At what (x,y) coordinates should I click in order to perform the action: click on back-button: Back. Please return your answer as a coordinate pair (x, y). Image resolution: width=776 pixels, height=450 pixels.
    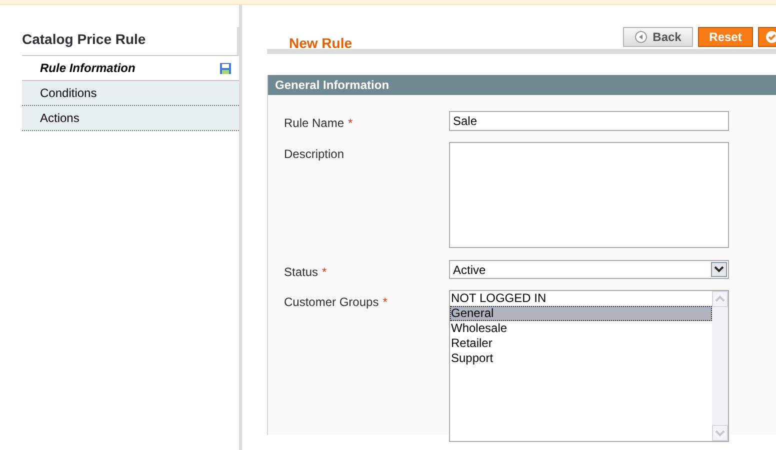
    Looking at the image, I should click on (658, 37).